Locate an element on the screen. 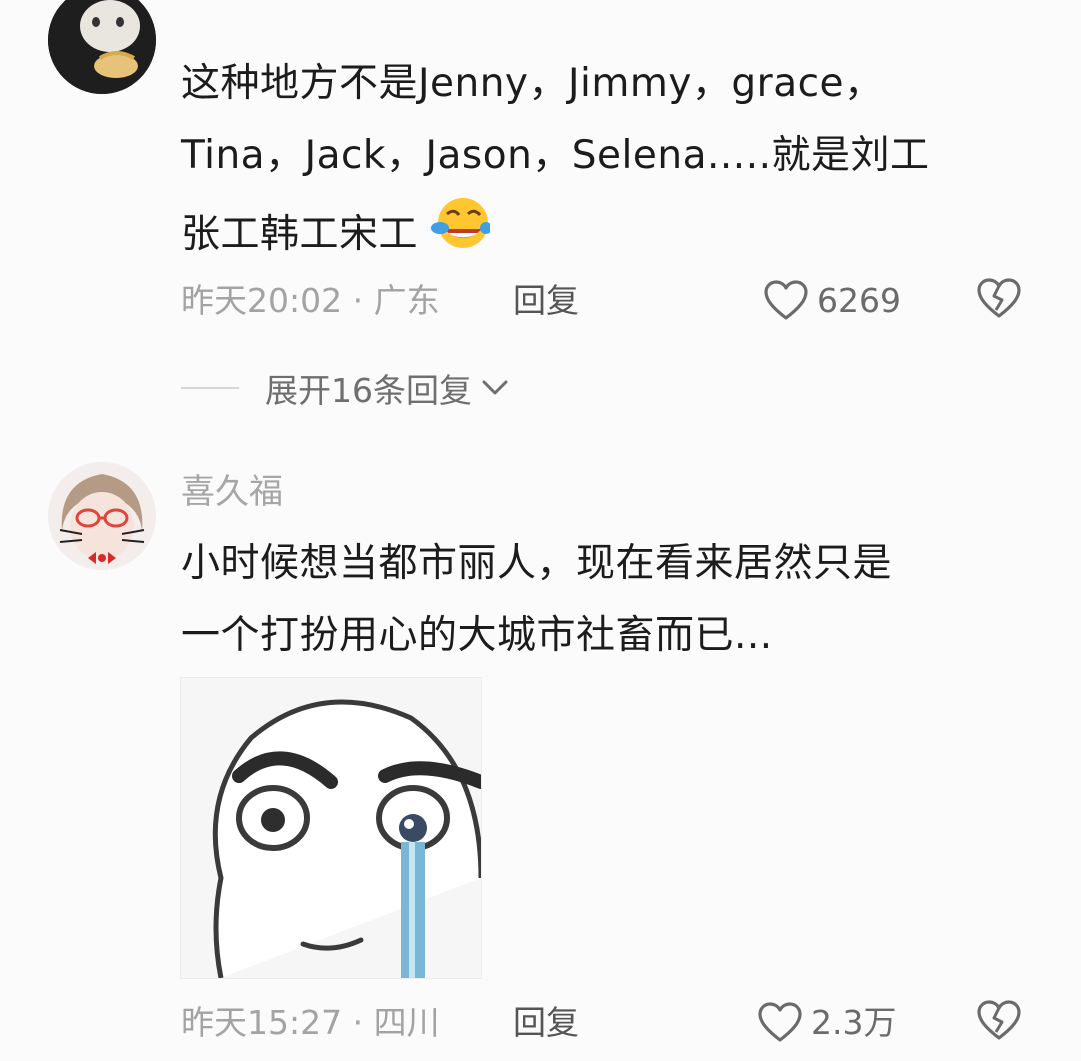  expand-replies-button: 展开16条回复 is located at coordinates (345, 388).